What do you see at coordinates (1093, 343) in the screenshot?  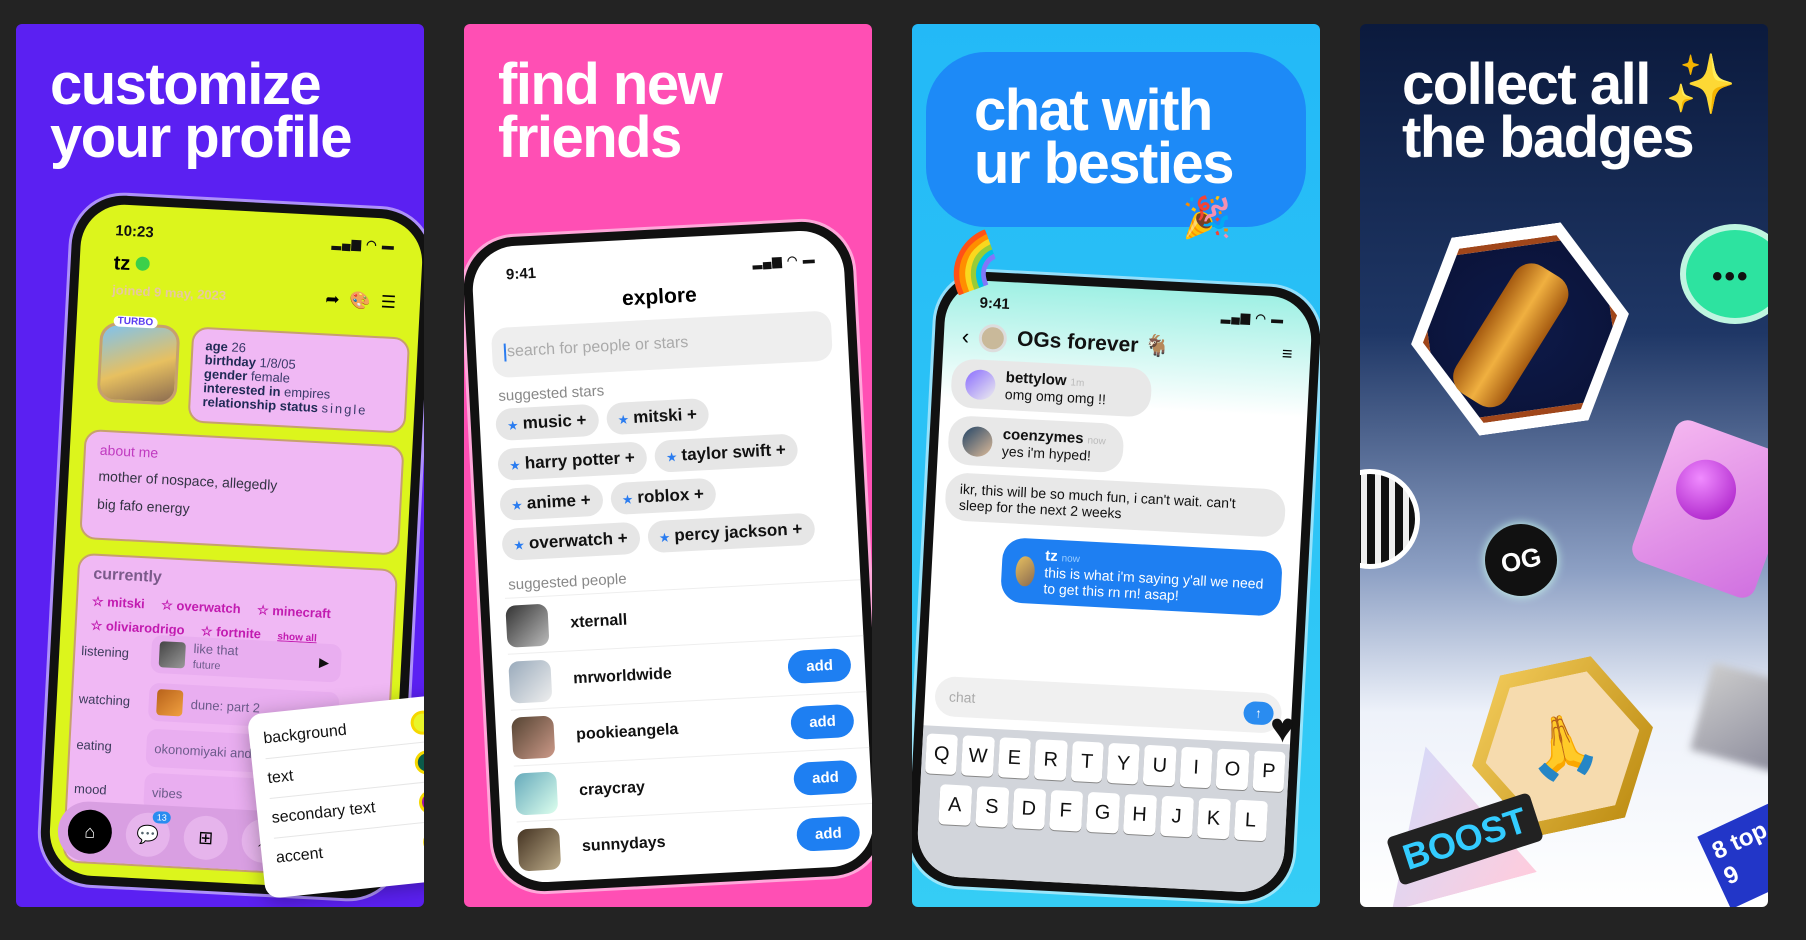 I see `chat-title: OGs forever 🐐` at bounding box center [1093, 343].